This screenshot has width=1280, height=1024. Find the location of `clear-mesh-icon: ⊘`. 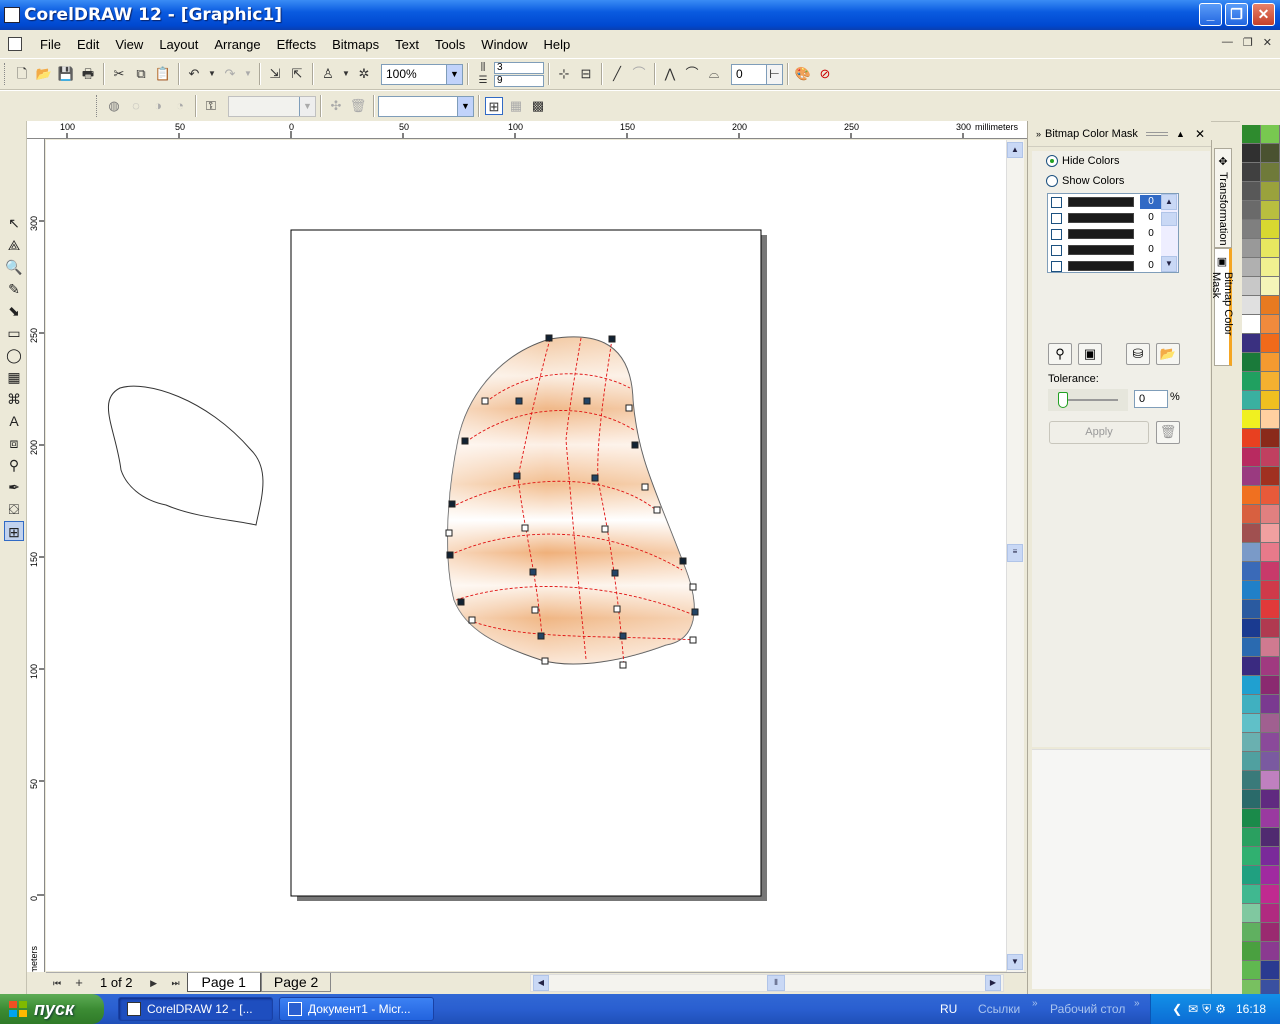

clear-mesh-icon: ⊘ is located at coordinates (825, 74).